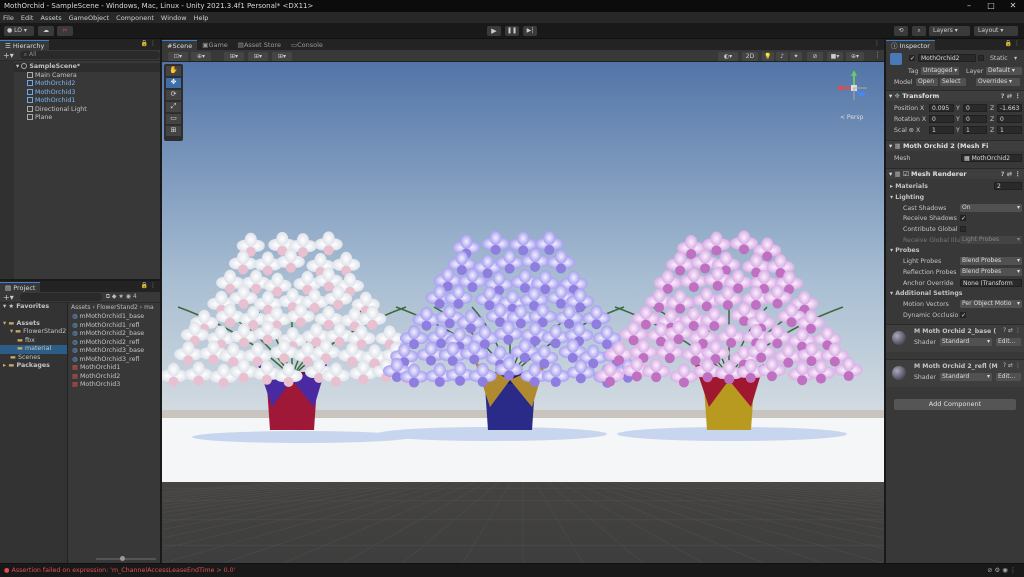  I want to click on cast-shadows-dropdown: On ▾, so click(991, 208).